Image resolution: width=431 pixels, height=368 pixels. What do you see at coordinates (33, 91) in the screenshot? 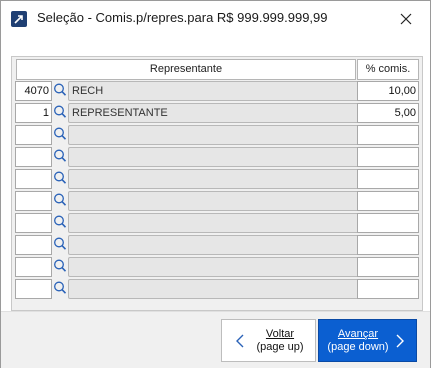
I see `rep-code-input: 4070` at bounding box center [33, 91].